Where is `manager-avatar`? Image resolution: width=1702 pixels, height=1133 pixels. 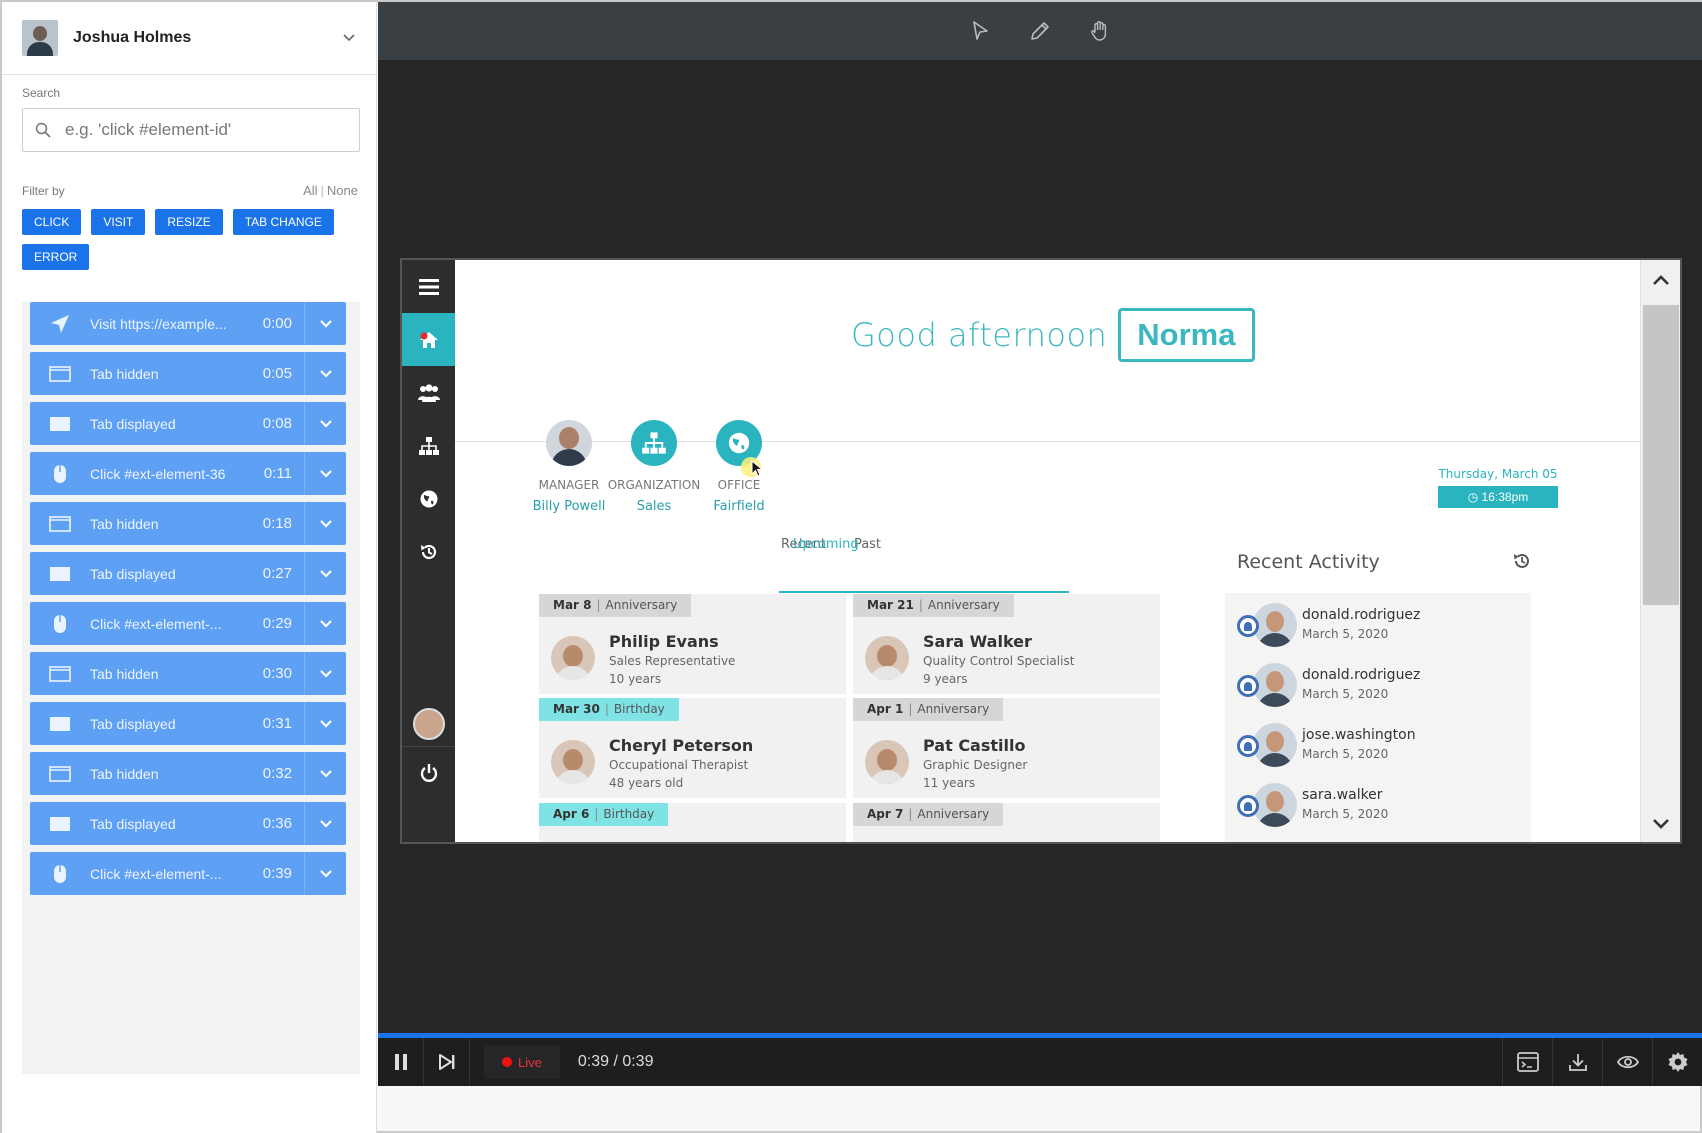 manager-avatar is located at coordinates (569, 443).